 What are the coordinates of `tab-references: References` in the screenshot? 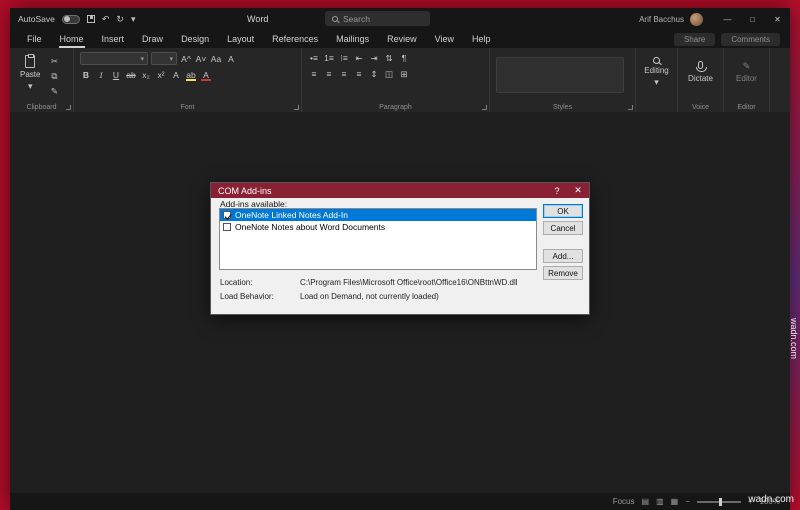 It's located at (295, 39).